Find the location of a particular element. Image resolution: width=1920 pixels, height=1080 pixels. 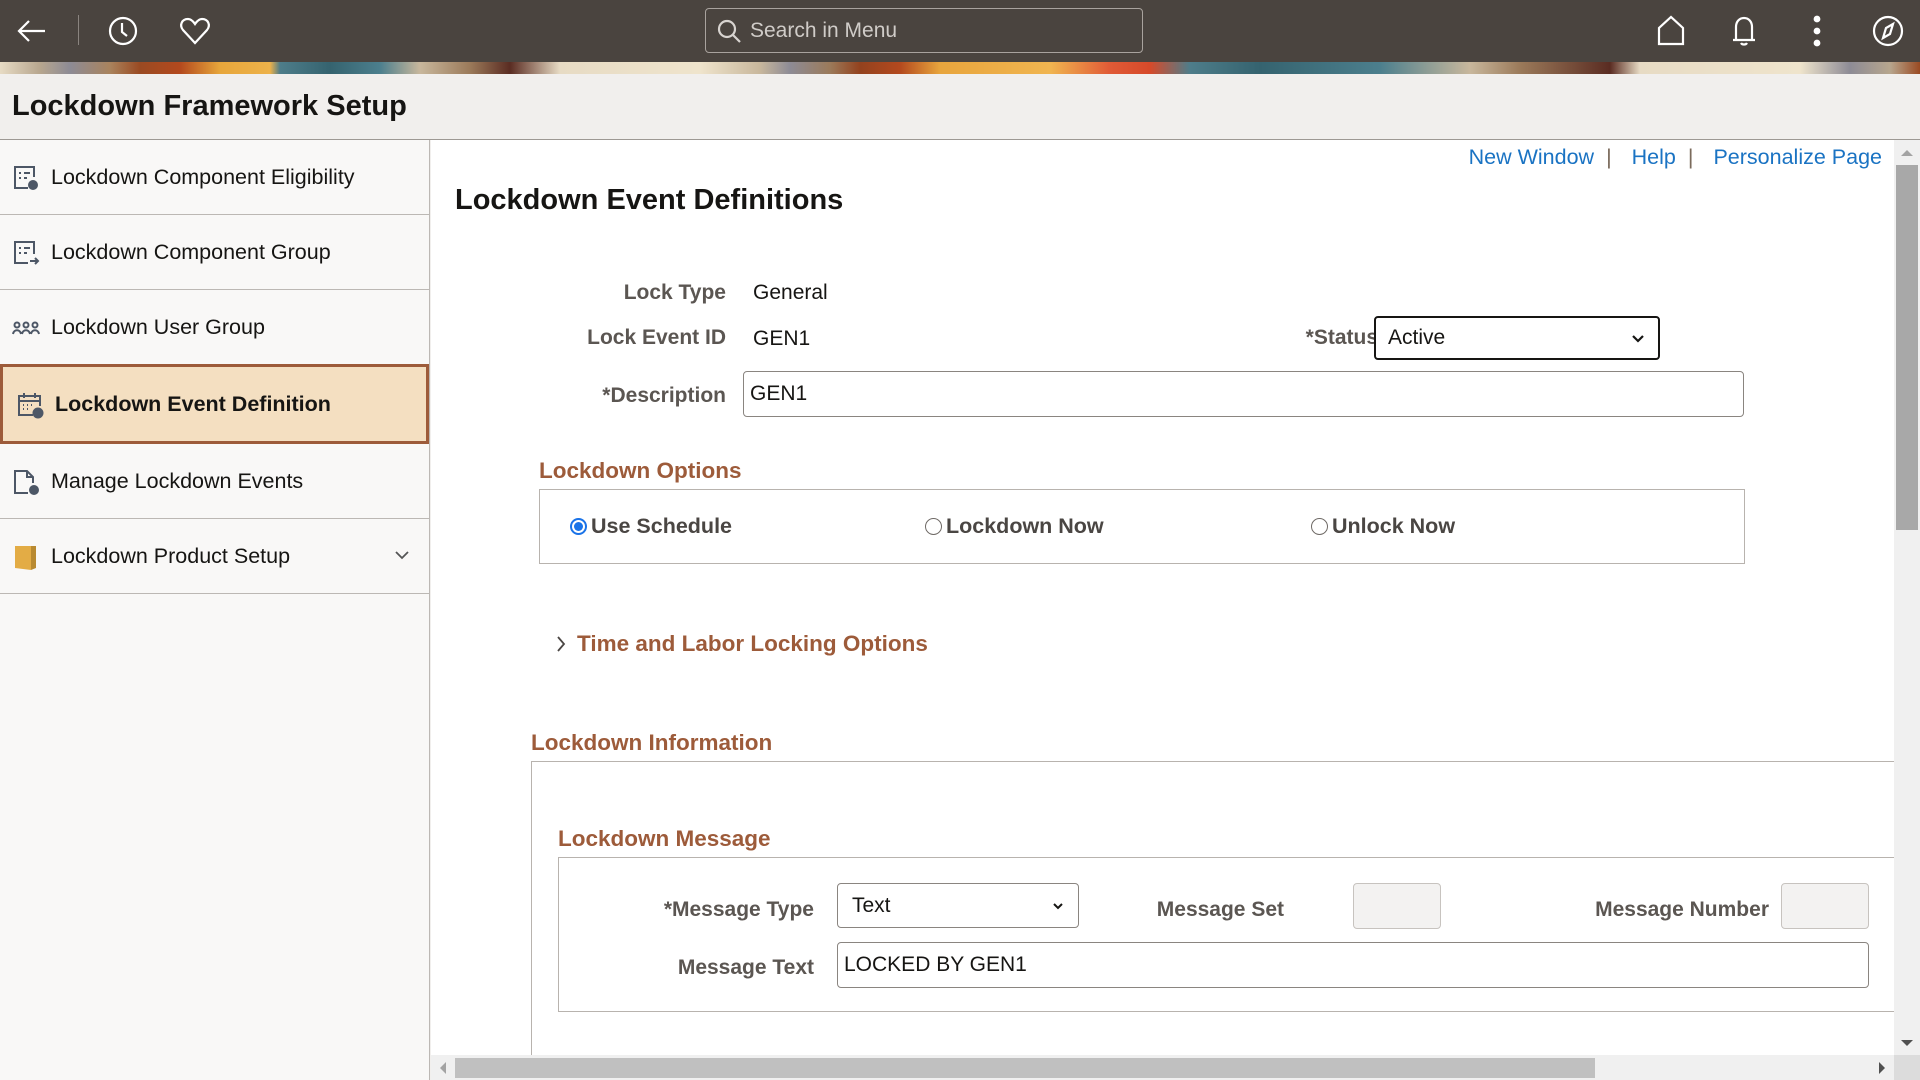

calendar-clock-icon is located at coordinates (30, 405).